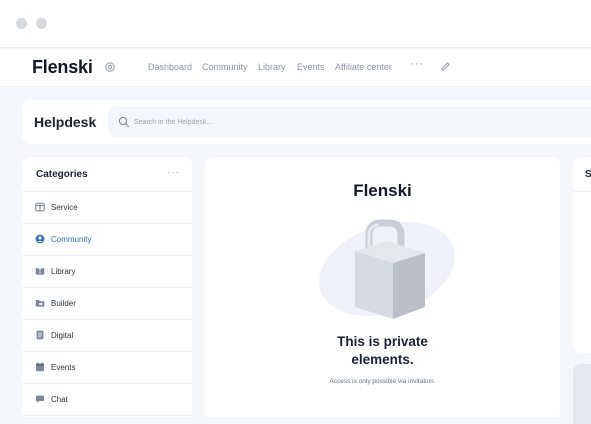 The image size is (591, 424). What do you see at coordinates (63, 367) in the screenshot?
I see `category-label: Events` at bounding box center [63, 367].